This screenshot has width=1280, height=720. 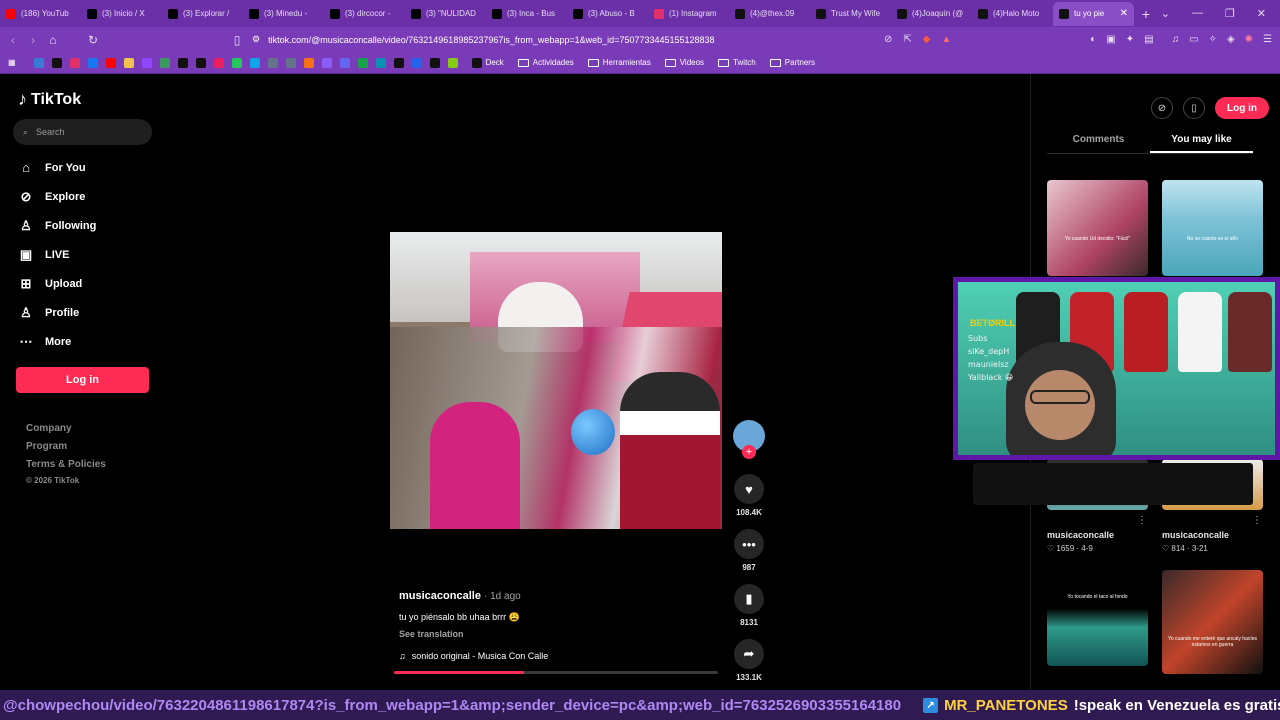 I want to click on vpn-icon: ◈, so click(x=1231, y=39).